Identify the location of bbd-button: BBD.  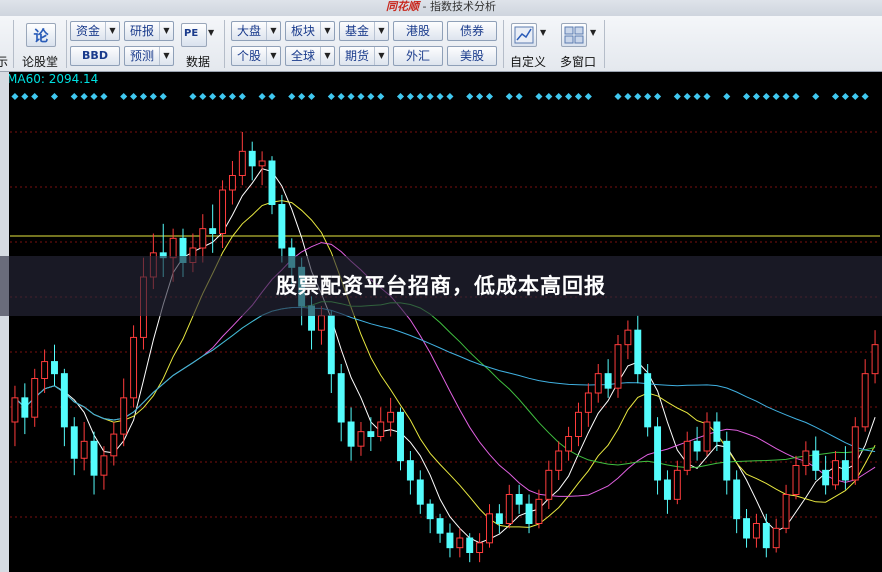
(95, 56).